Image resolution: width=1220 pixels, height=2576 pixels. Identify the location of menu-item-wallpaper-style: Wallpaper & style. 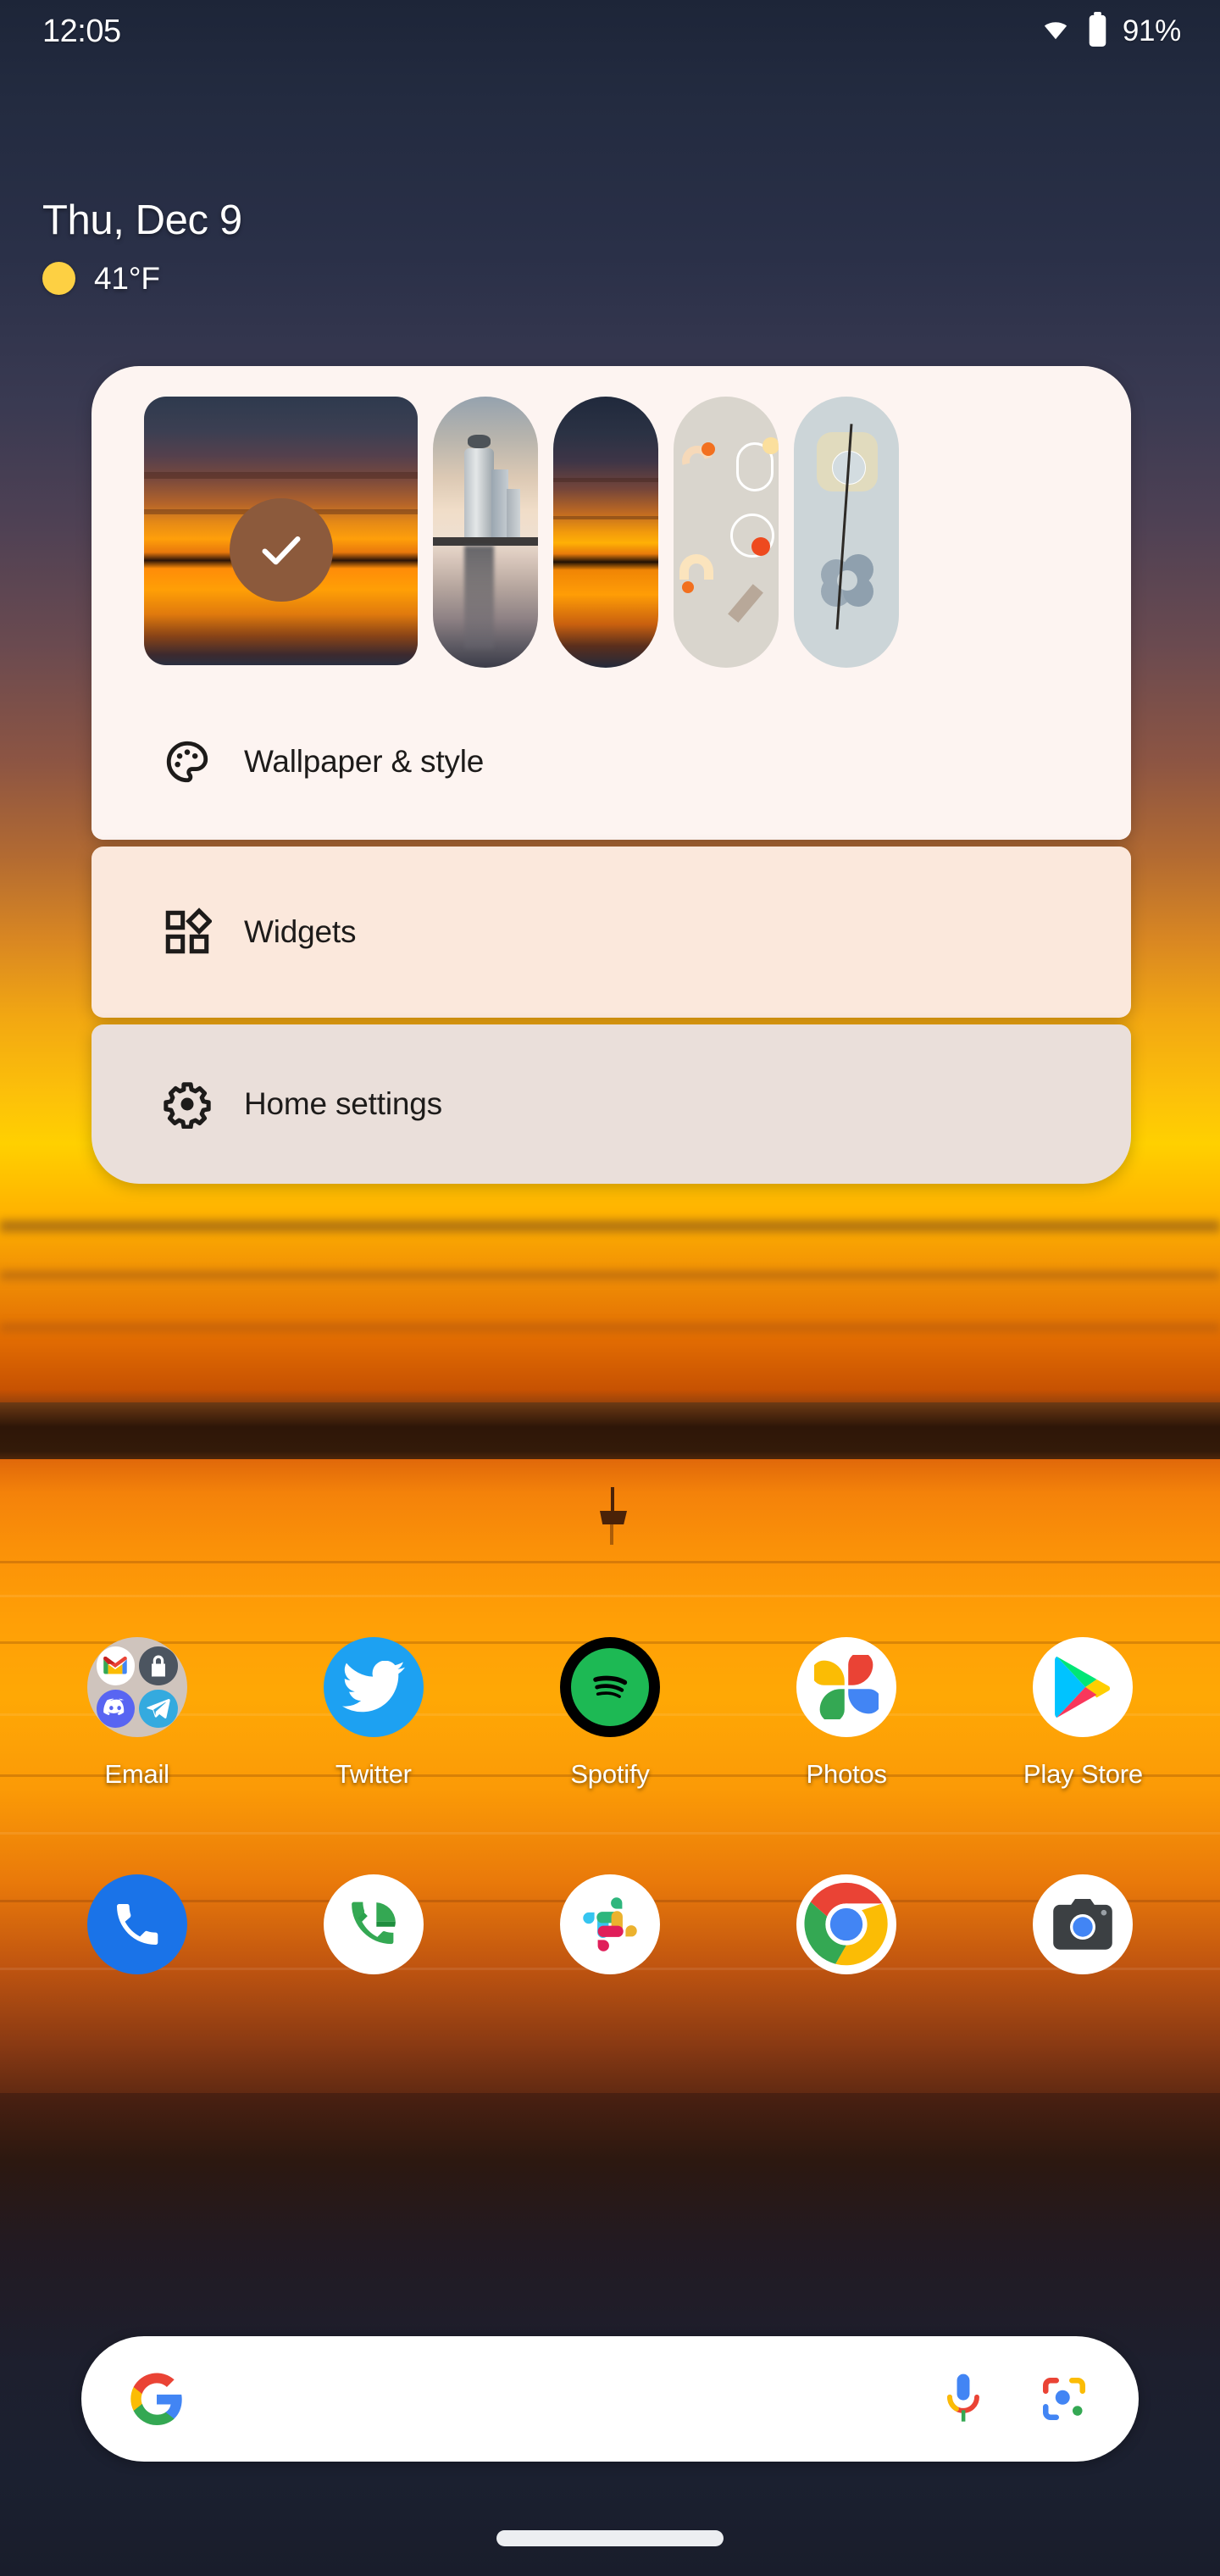
(611, 761).